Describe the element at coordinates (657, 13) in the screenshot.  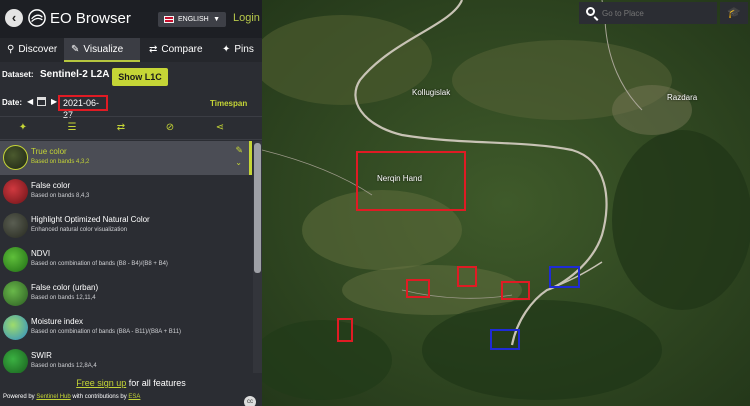
I see `search-input` at that location.